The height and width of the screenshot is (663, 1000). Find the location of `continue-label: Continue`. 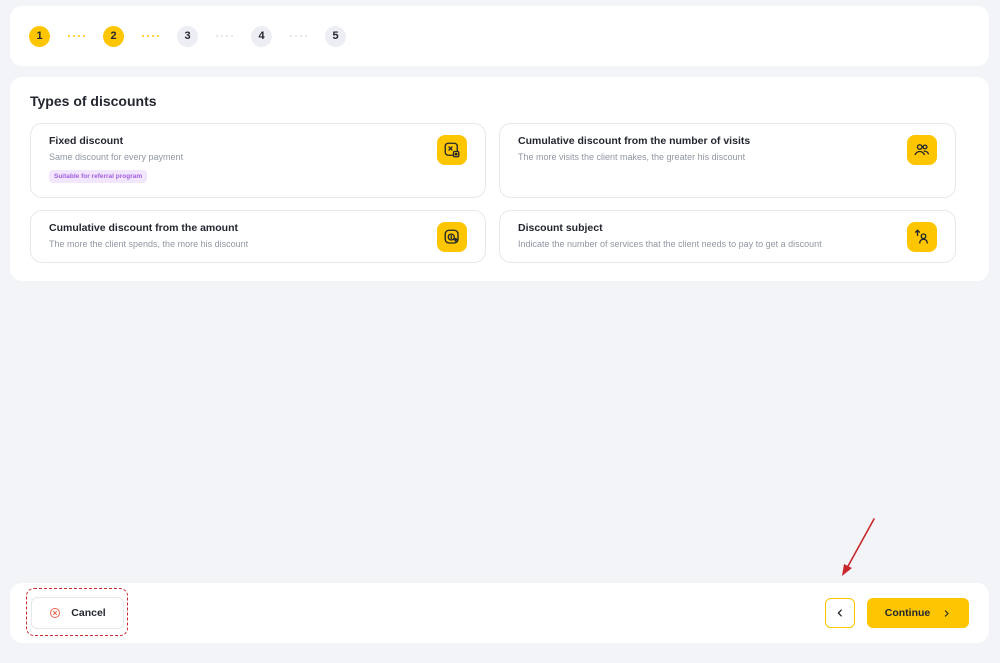

continue-label: Continue is located at coordinates (907, 613).